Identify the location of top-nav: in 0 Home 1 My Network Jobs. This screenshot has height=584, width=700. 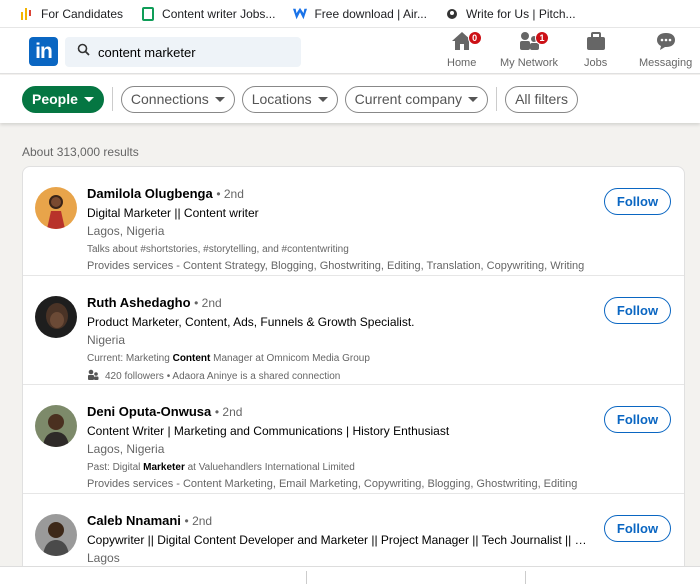
(350, 51).